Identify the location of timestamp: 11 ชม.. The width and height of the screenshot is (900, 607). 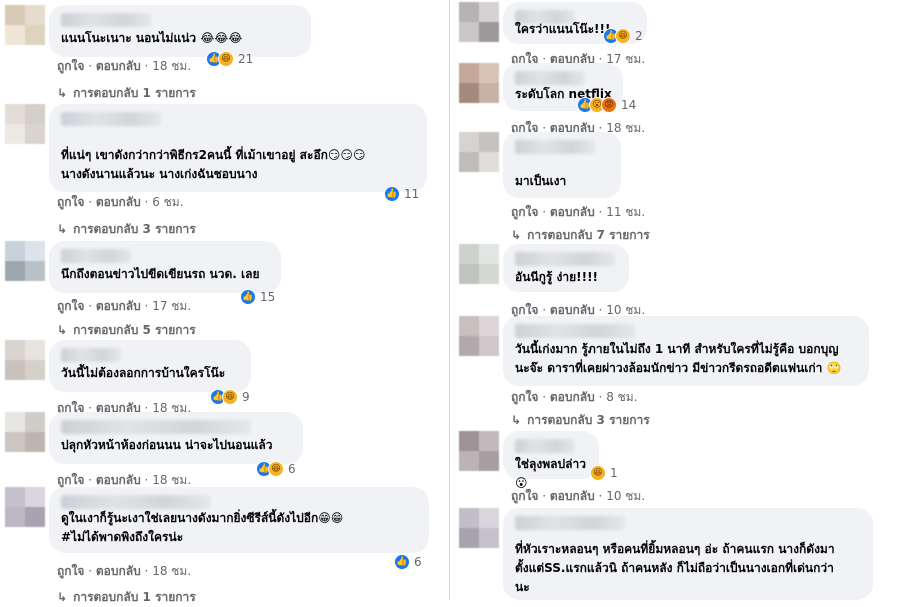
(625, 212).